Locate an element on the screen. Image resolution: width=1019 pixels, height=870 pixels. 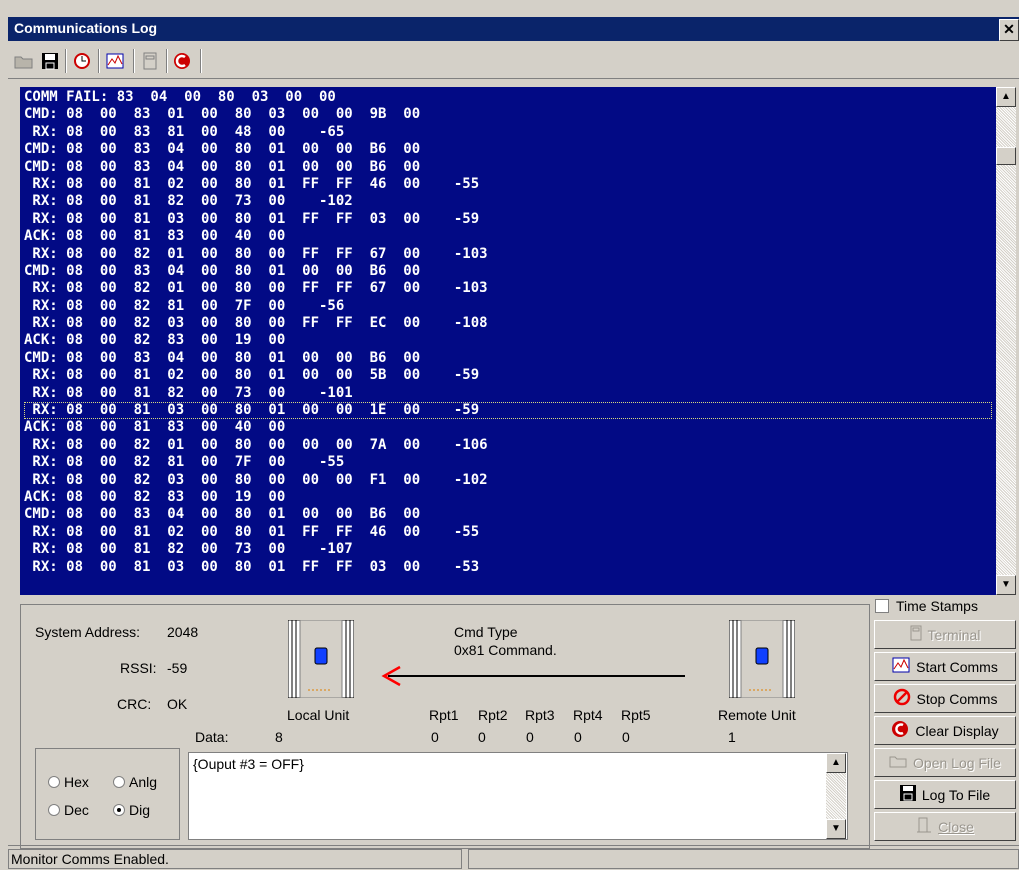
clock-icon is located at coordinates (82, 61).